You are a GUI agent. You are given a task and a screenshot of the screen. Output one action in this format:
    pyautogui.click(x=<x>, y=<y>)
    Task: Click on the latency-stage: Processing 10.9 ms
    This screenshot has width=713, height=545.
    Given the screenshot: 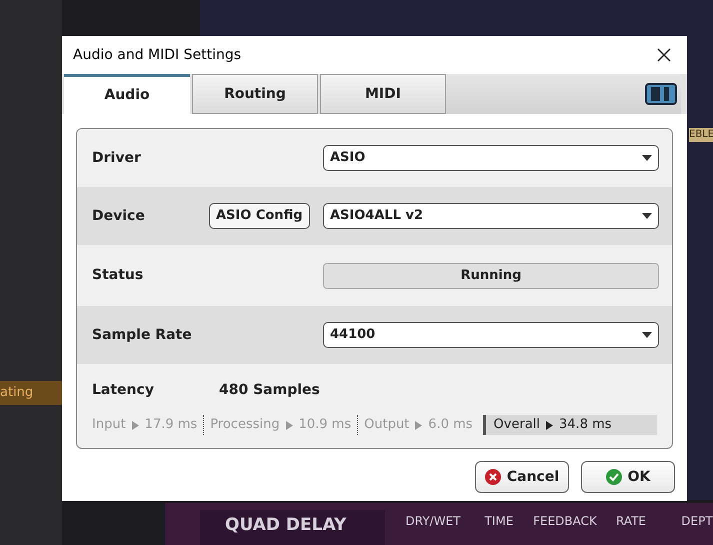 What is the action you would take?
    pyautogui.click(x=284, y=425)
    